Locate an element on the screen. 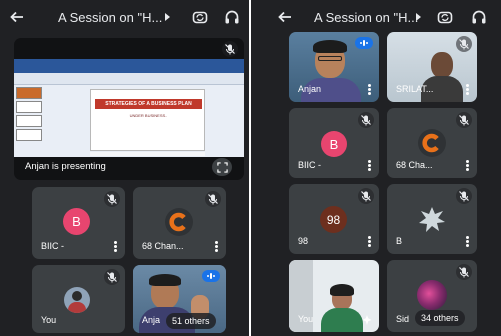 This screenshot has width=501, height=336. slide-thumbnails is located at coordinates (29, 120).